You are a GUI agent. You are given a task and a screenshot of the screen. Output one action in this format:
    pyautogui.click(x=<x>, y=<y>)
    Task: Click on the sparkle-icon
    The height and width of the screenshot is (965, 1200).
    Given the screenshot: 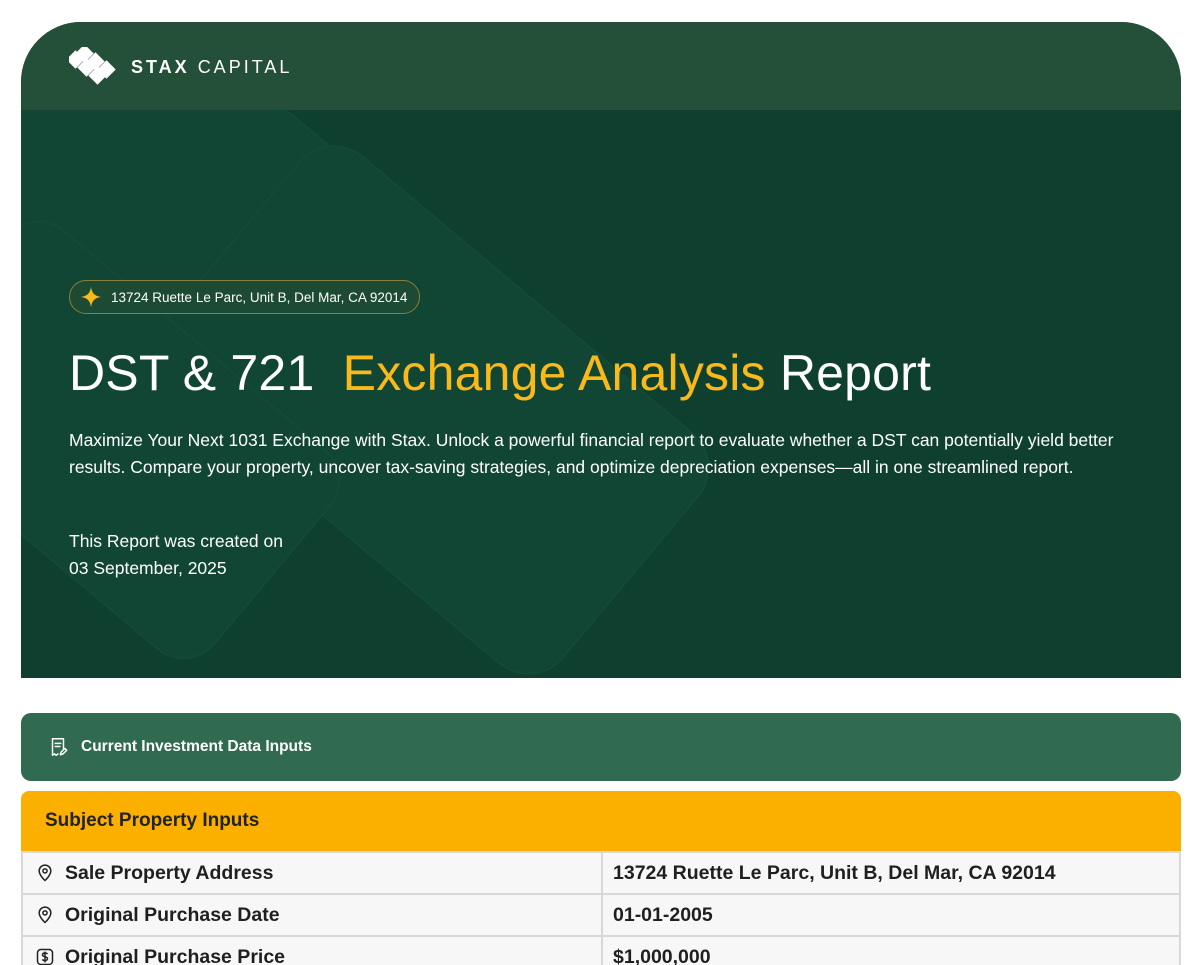 What is the action you would take?
    pyautogui.click(x=91, y=297)
    